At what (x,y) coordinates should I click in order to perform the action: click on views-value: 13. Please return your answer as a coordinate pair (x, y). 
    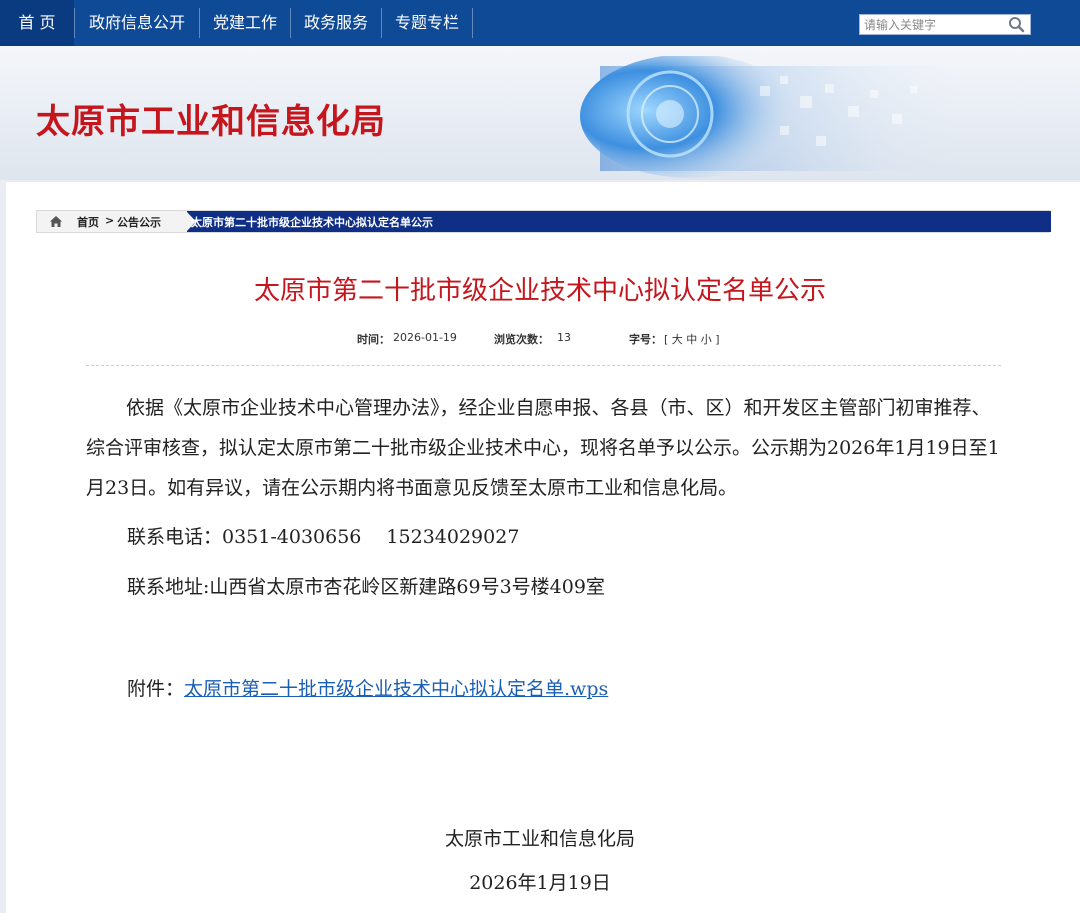
    Looking at the image, I should click on (564, 337).